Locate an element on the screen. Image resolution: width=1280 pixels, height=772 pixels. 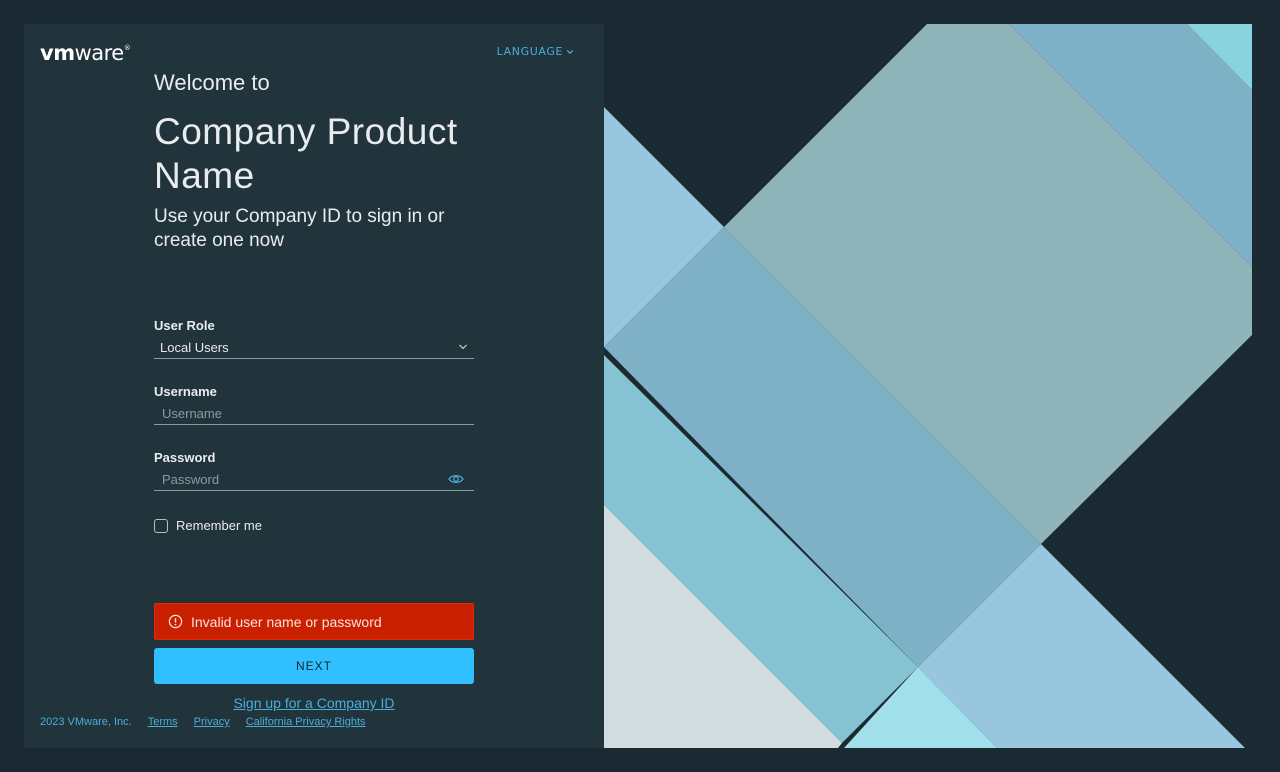
error-alert: Invalid user name or password is located at coordinates (314, 621).